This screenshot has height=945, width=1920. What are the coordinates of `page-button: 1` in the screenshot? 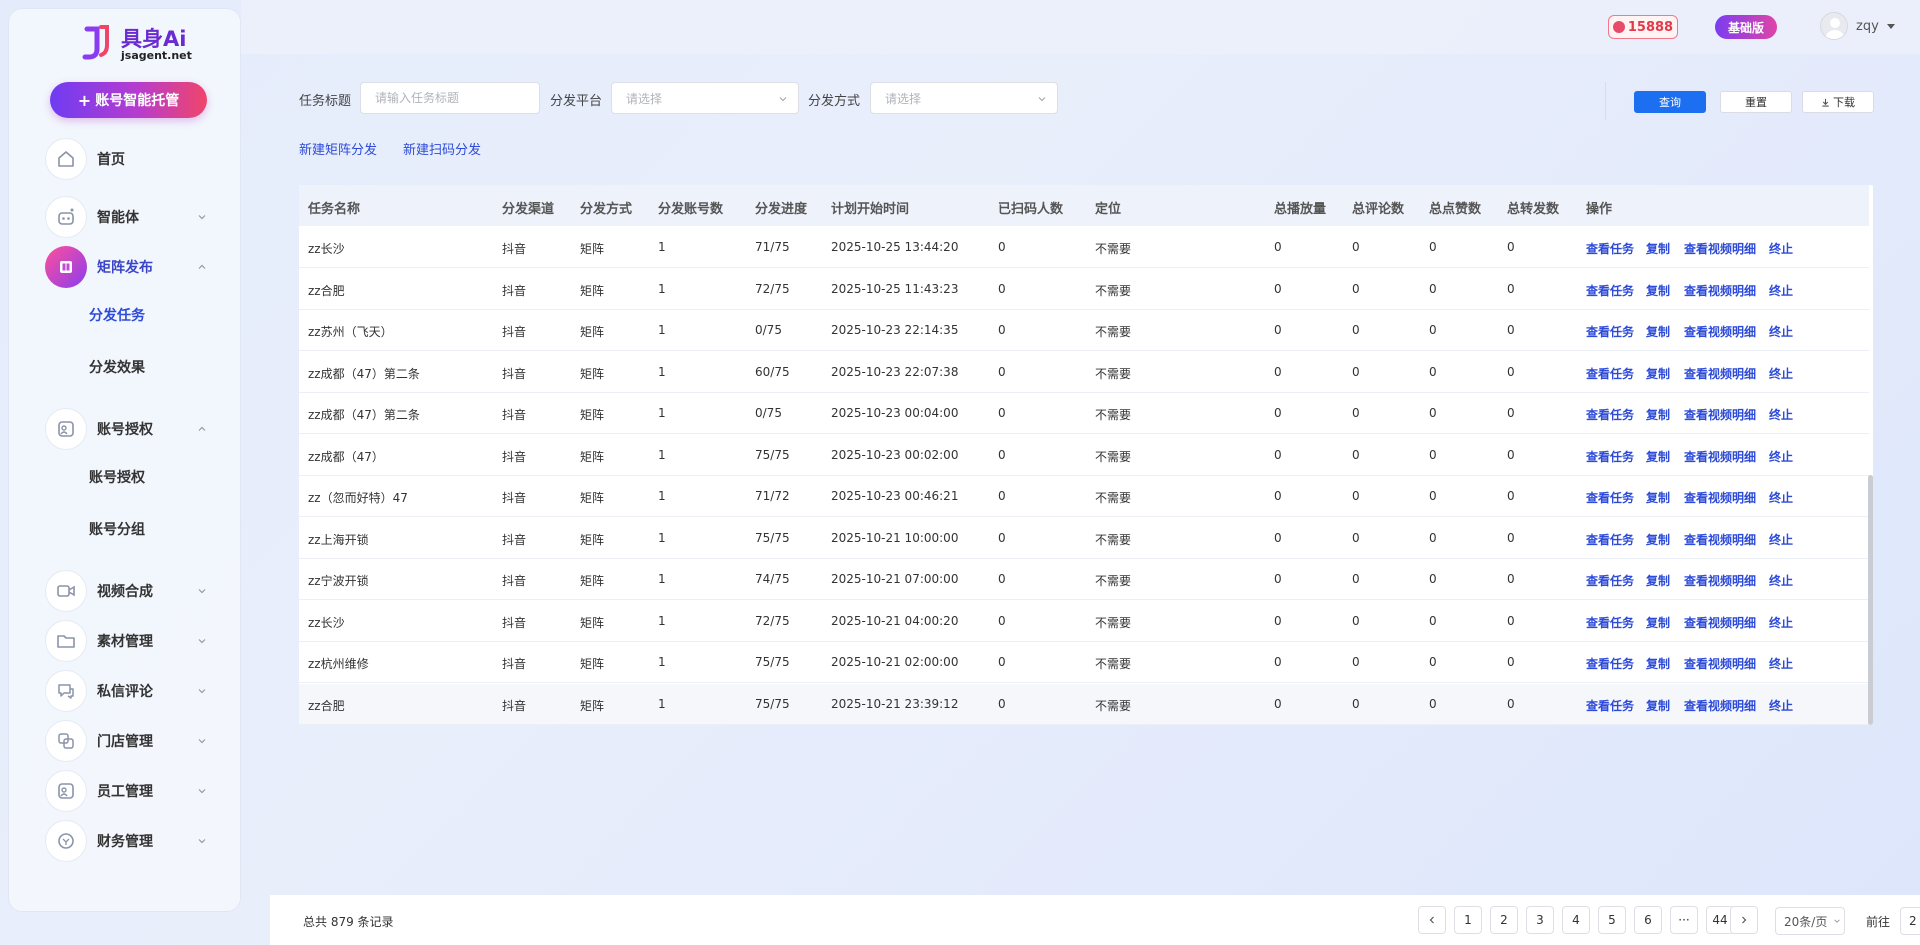 It's located at (1468, 920).